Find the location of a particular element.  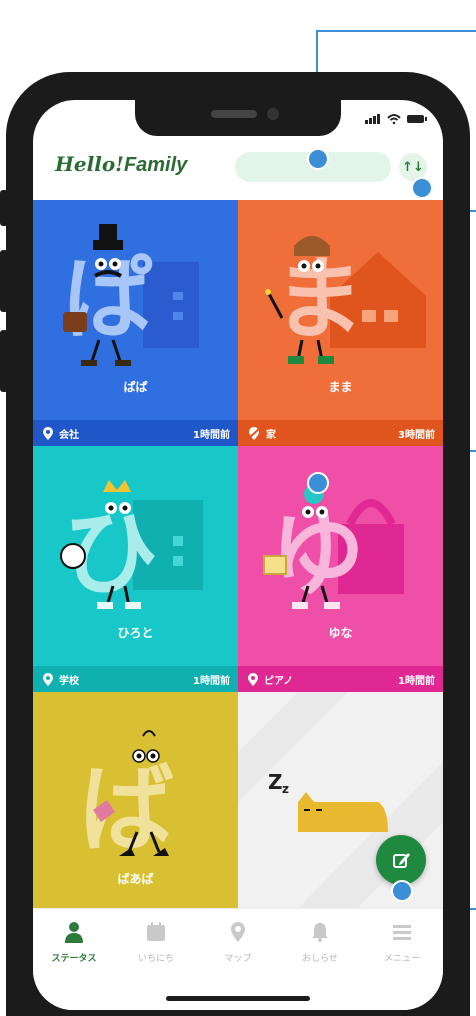

tile-info-bar: 家 3時間前 is located at coordinates (340, 433).